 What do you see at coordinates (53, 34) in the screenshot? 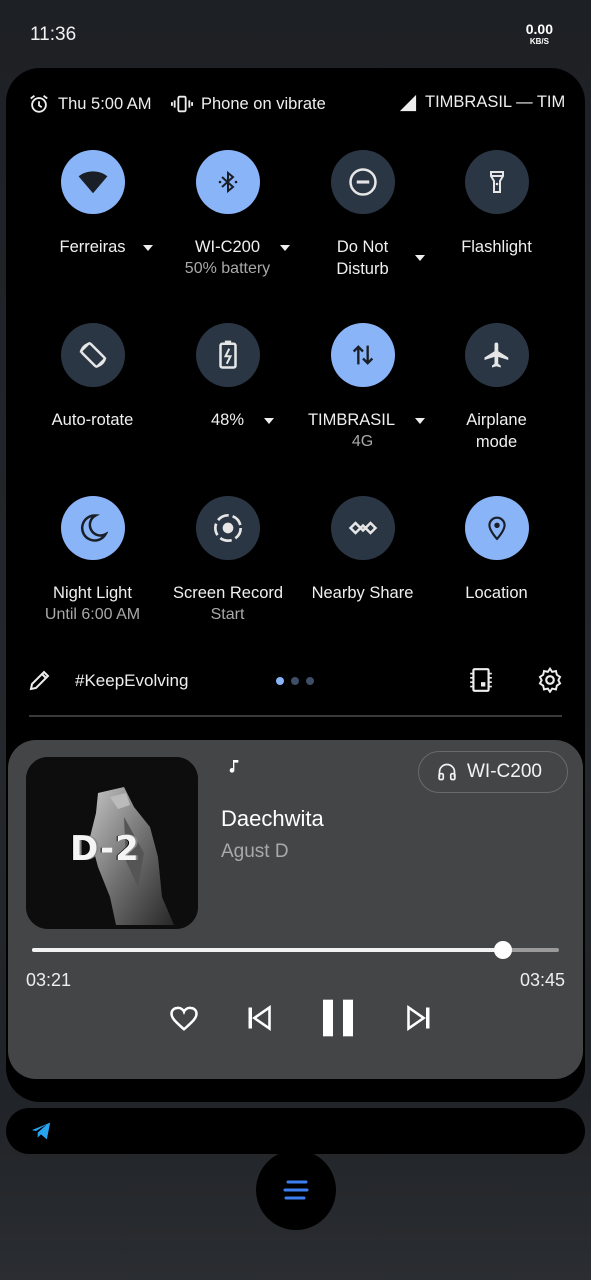
I see `clock: 11:36` at bounding box center [53, 34].